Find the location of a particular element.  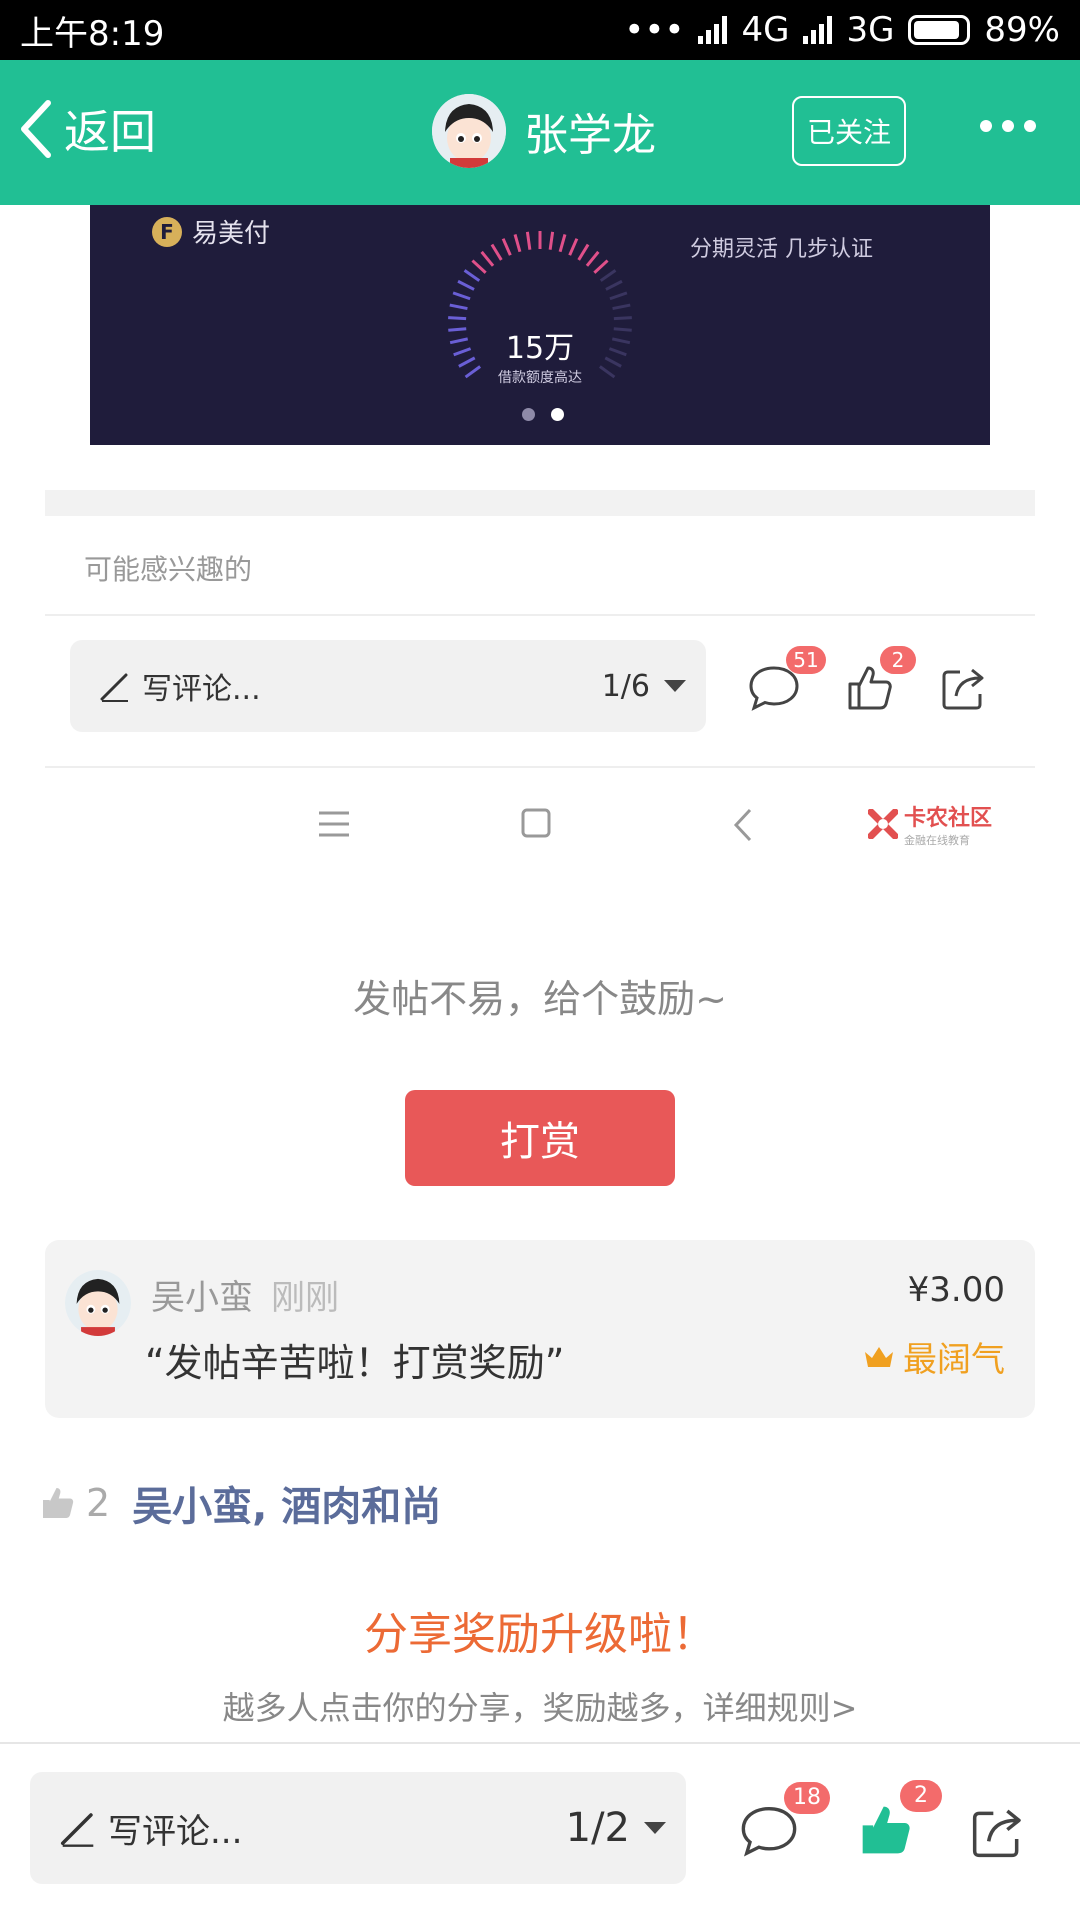

inner-share-icon is located at coordinates (964, 690).